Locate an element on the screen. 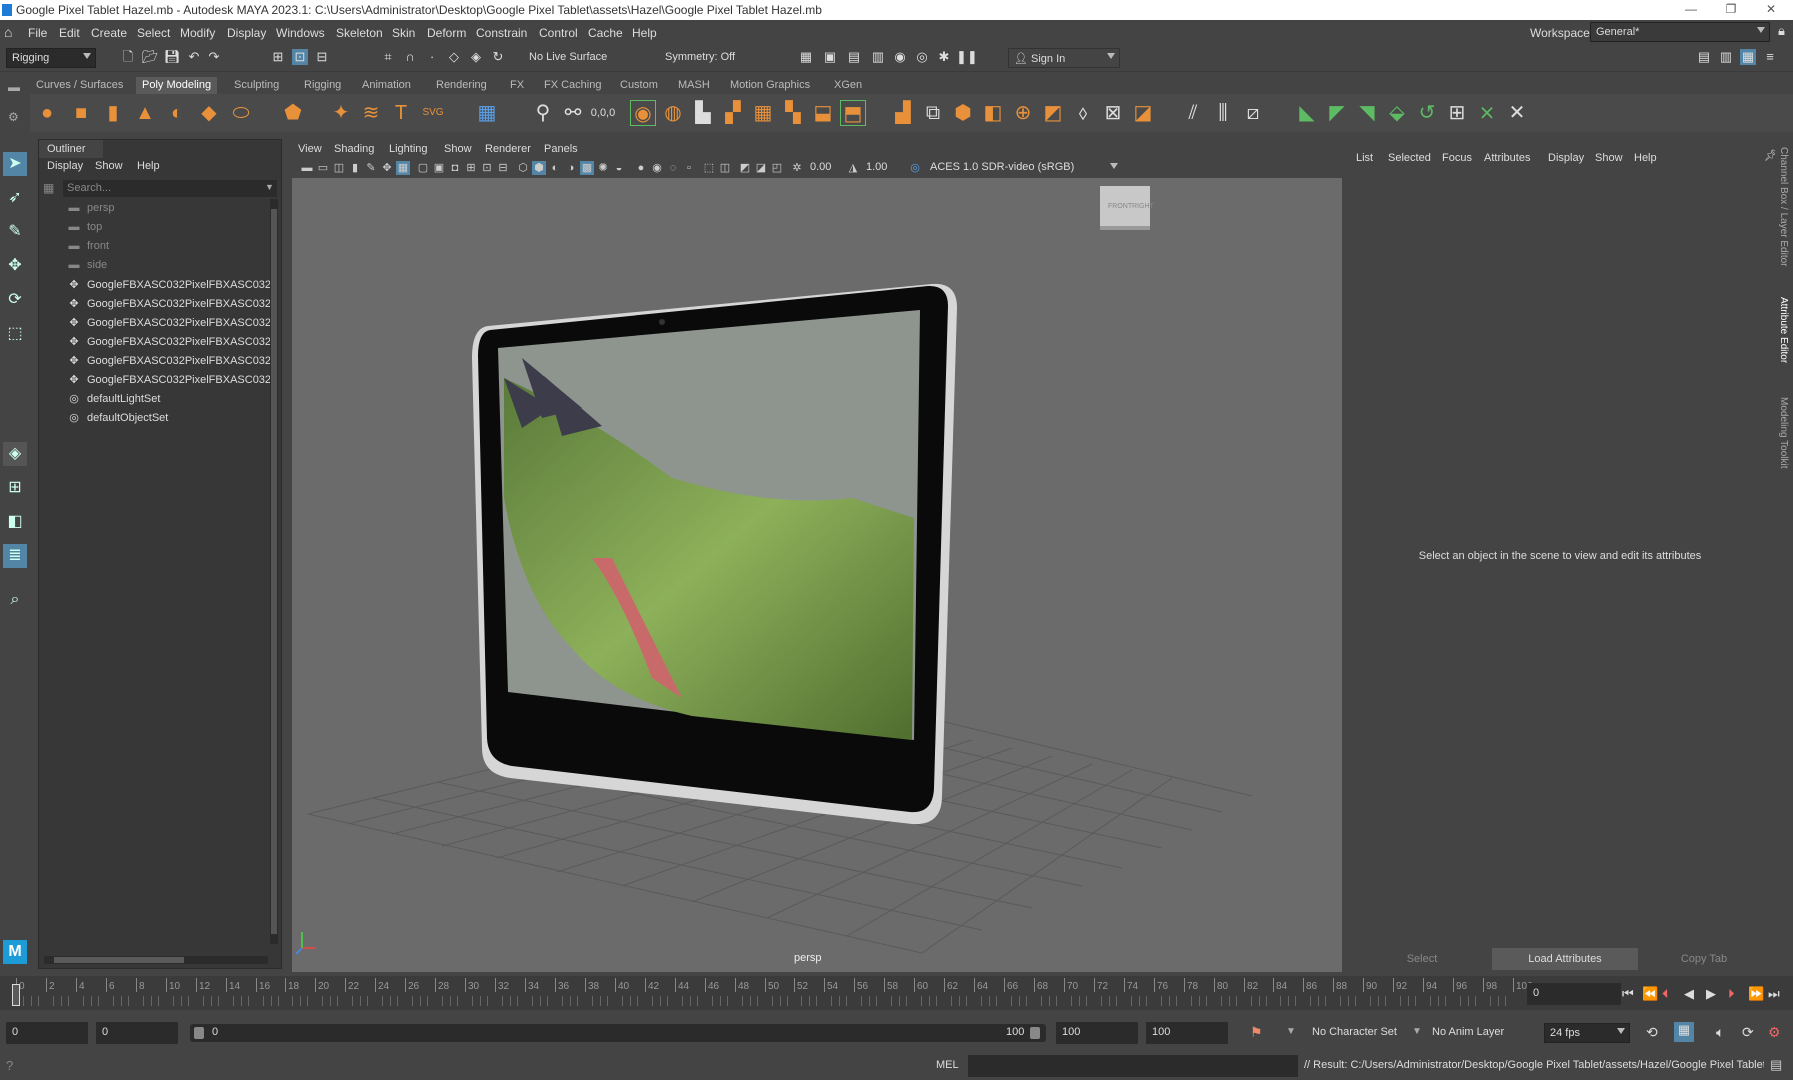  time-editor-icon: ⟳ is located at coordinates (1748, 1032).